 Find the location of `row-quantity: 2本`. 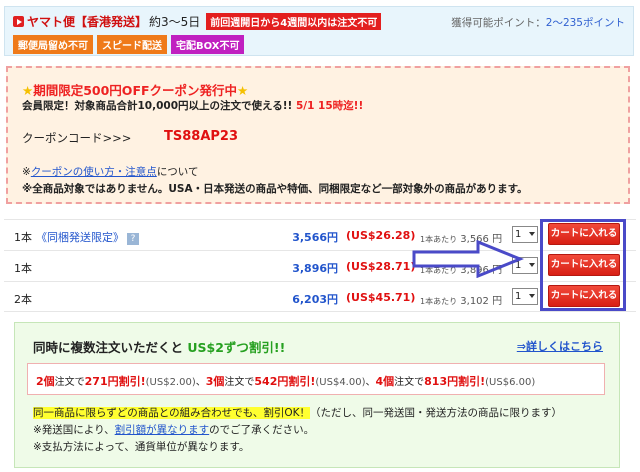

row-quantity: 2本 is located at coordinates (23, 299).